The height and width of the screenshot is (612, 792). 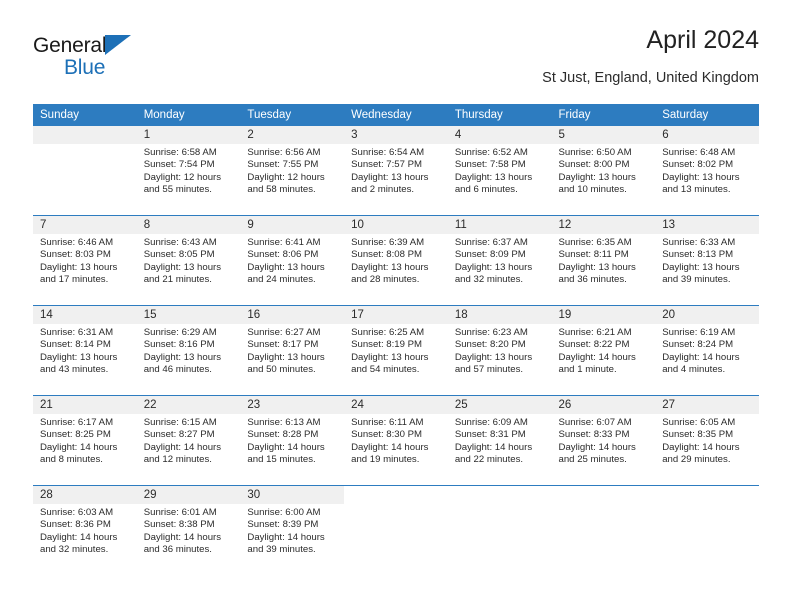 I want to click on sunset-time: Sunset: 8:38 PM, so click(x=179, y=525).